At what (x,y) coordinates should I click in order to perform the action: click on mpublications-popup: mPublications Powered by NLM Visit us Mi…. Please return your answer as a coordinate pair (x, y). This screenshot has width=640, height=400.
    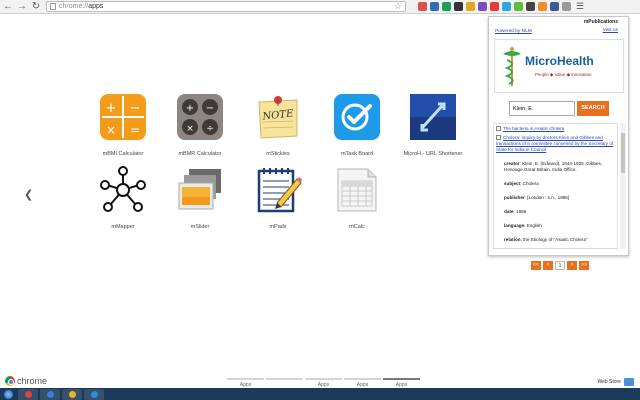
    Looking at the image, I should click on (558, 143).